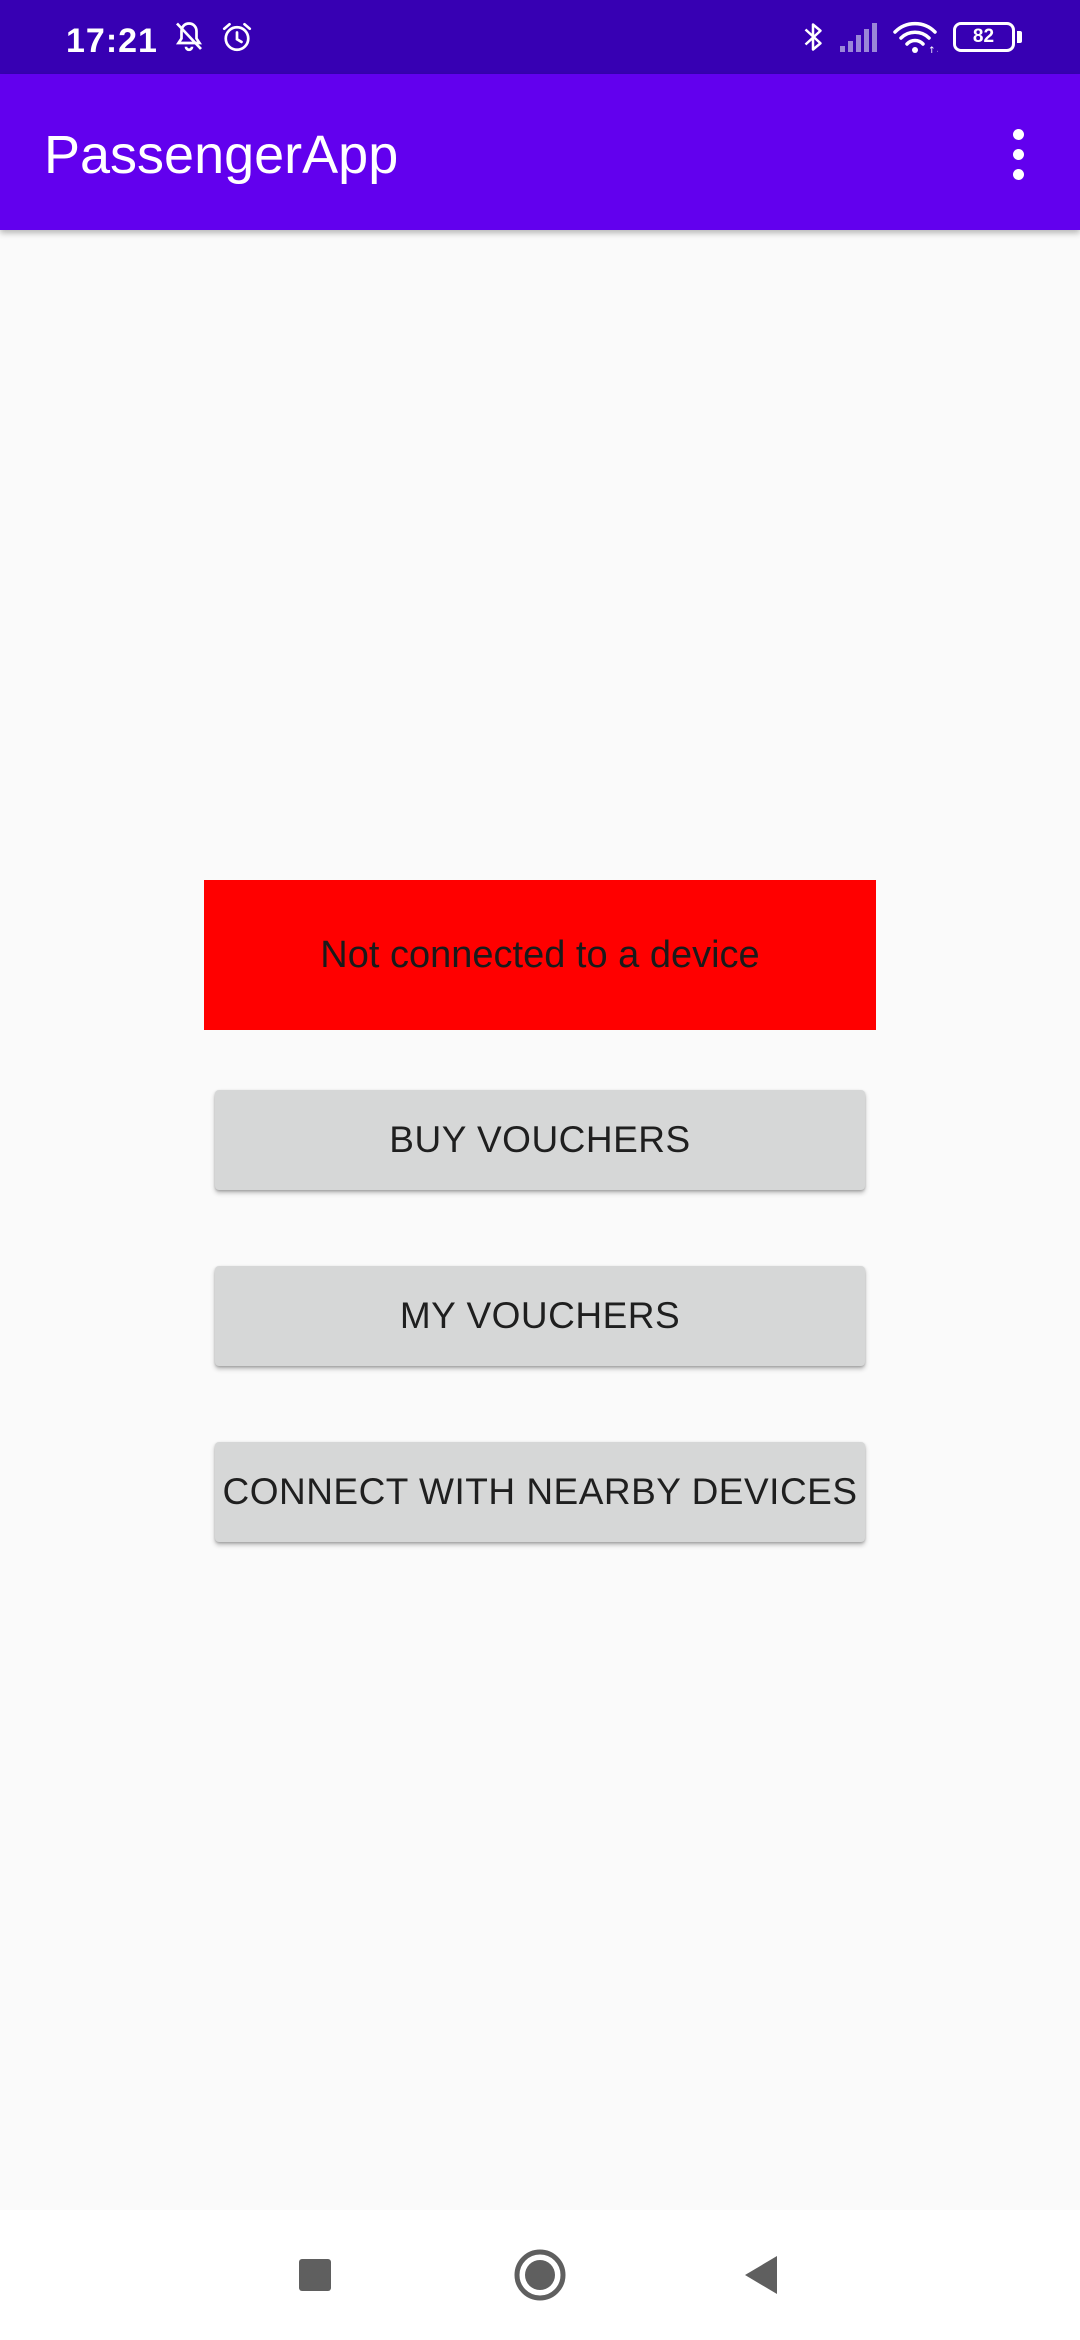 This screenshot has height=2340, width=1080. What do you see at coordinates (189, 37) in the screenshot?
I see `bell-off-icon` at bounding box center [189, 37].